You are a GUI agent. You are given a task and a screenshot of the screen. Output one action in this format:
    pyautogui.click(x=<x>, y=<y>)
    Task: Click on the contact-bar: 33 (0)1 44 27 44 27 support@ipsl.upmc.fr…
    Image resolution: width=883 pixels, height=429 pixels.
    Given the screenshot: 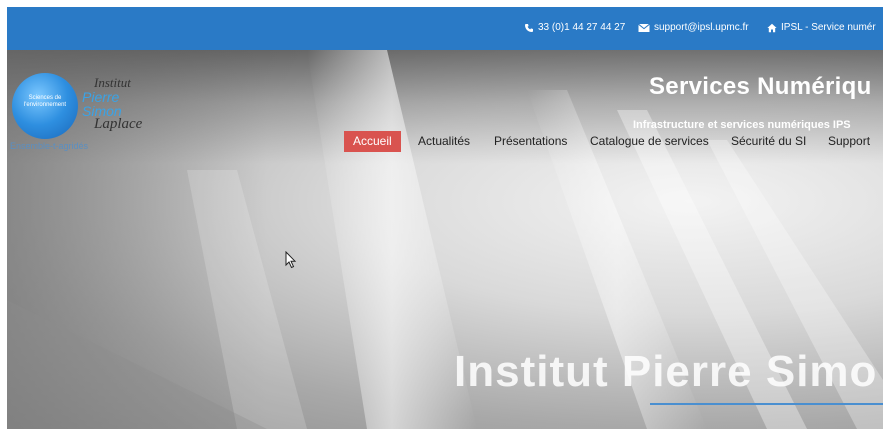 What is the action you would take?
    pyautogui.click(x=445, y=28)
    